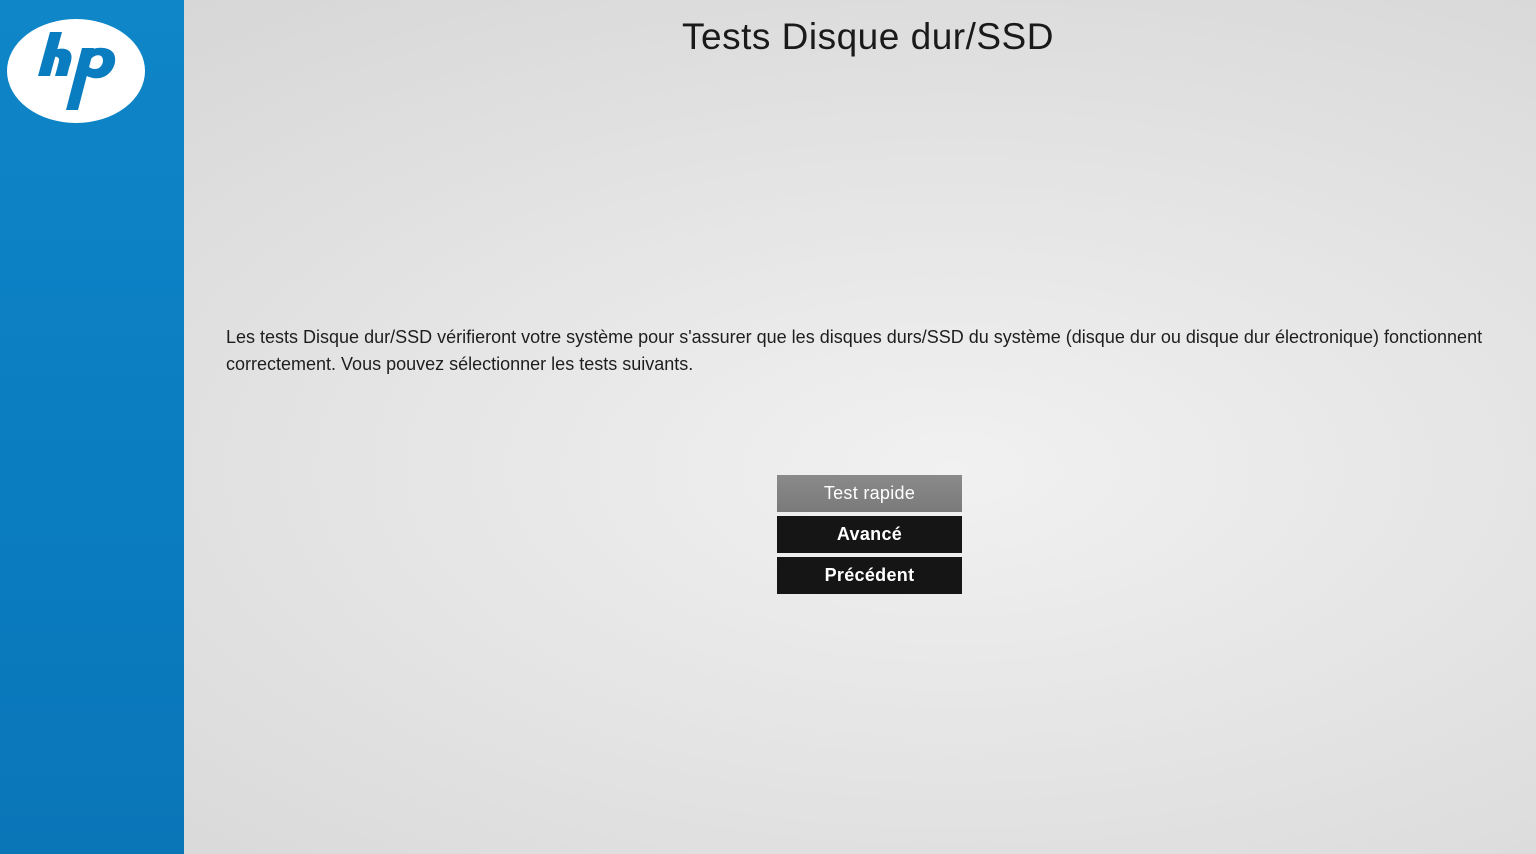 Image resolution: width=1536 pixels, height=854 pixels. I want to click on quick-test-button: Test rapide, so click(869, 493).